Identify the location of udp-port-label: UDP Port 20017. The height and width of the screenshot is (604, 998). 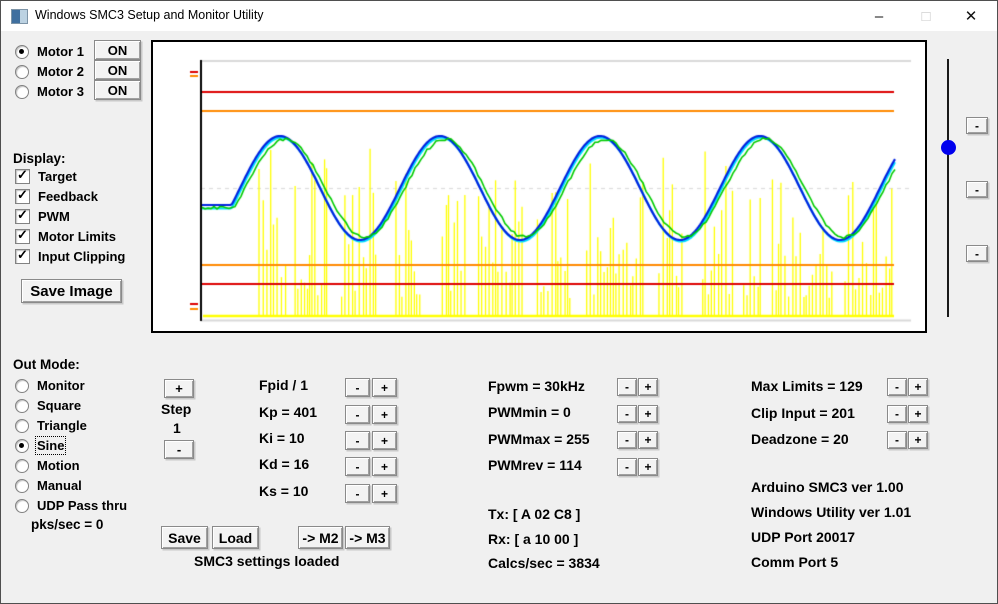
(803, 537).